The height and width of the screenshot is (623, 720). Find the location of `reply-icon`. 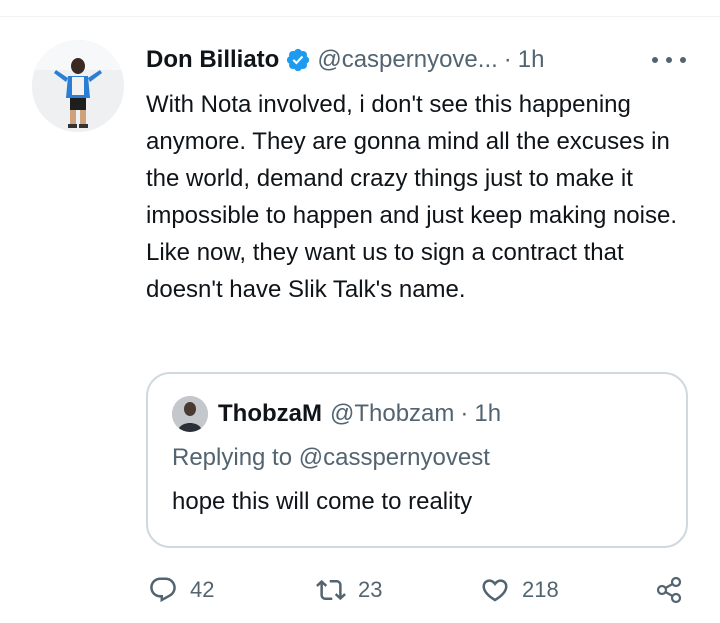

reply-icon is located at coordinates (163, 590).